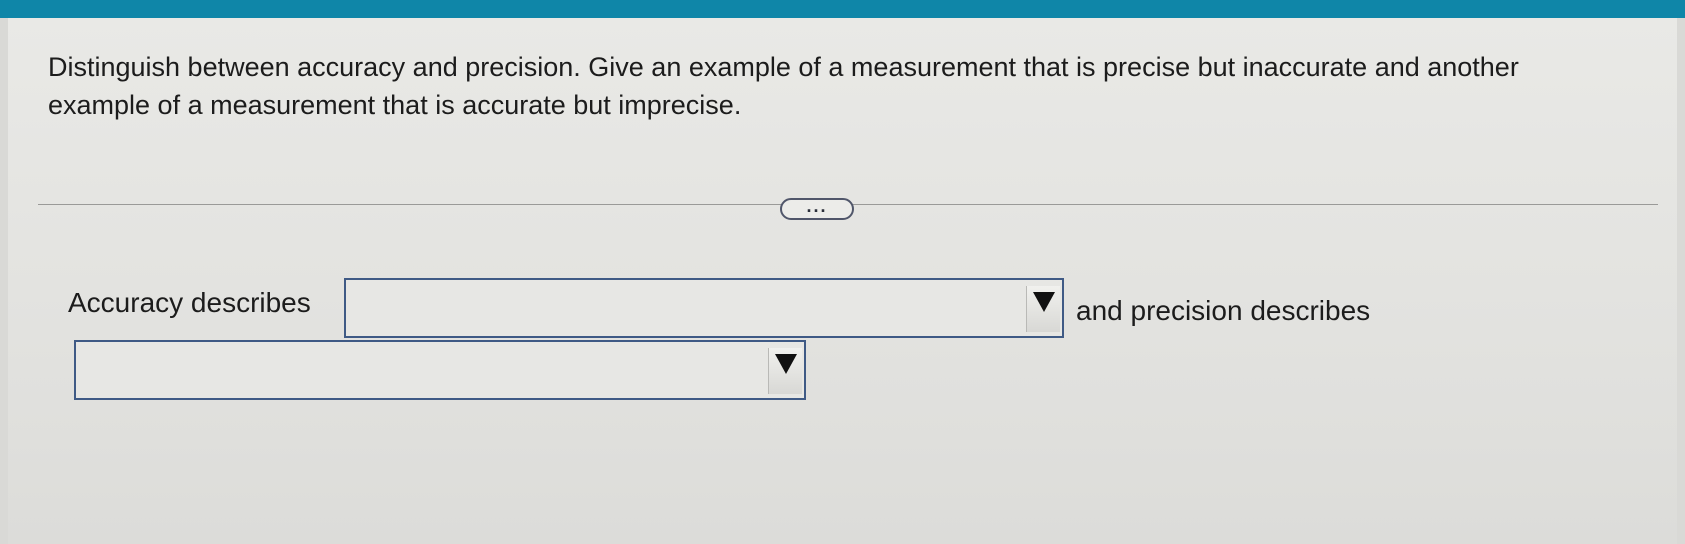 The image size is (1685, 544). I want to click on precision-label: and precision describes, so click(1223, 310).